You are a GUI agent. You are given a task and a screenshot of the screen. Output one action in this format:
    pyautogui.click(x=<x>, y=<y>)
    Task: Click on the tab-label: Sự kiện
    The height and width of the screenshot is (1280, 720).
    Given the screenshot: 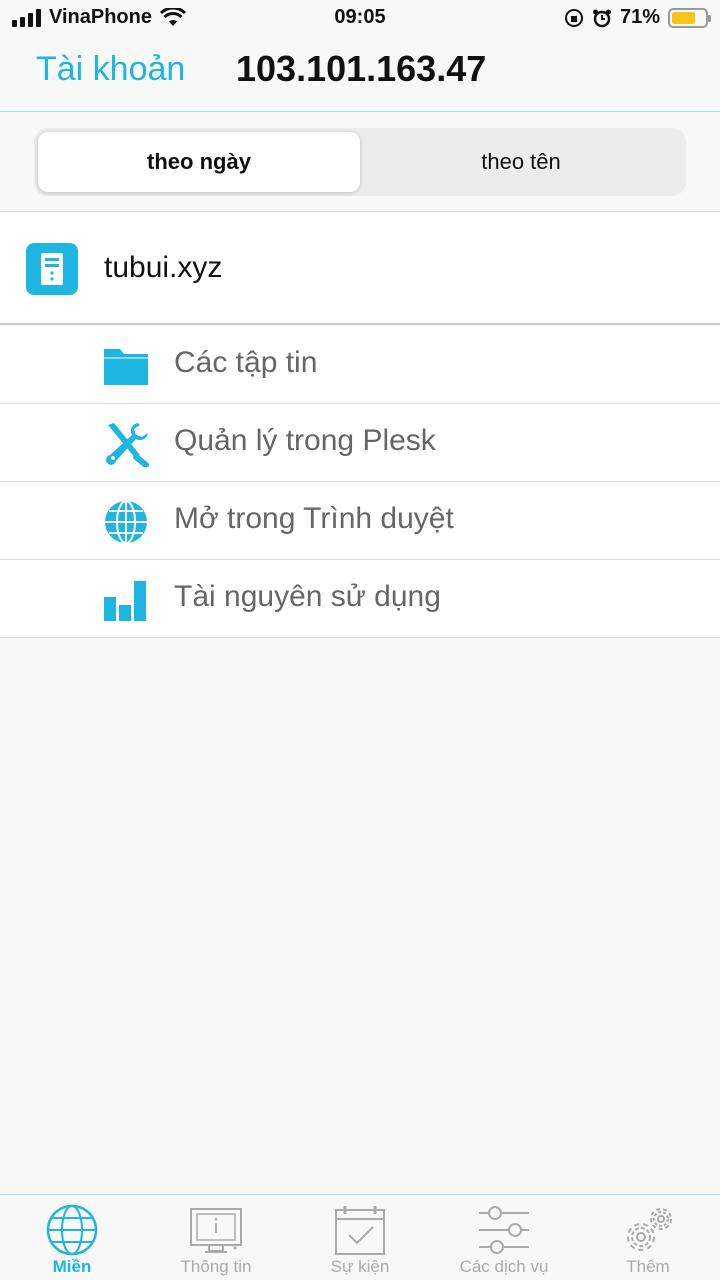 What is the action you would take?
    pyautogui.click(x=360, y=1266)
    